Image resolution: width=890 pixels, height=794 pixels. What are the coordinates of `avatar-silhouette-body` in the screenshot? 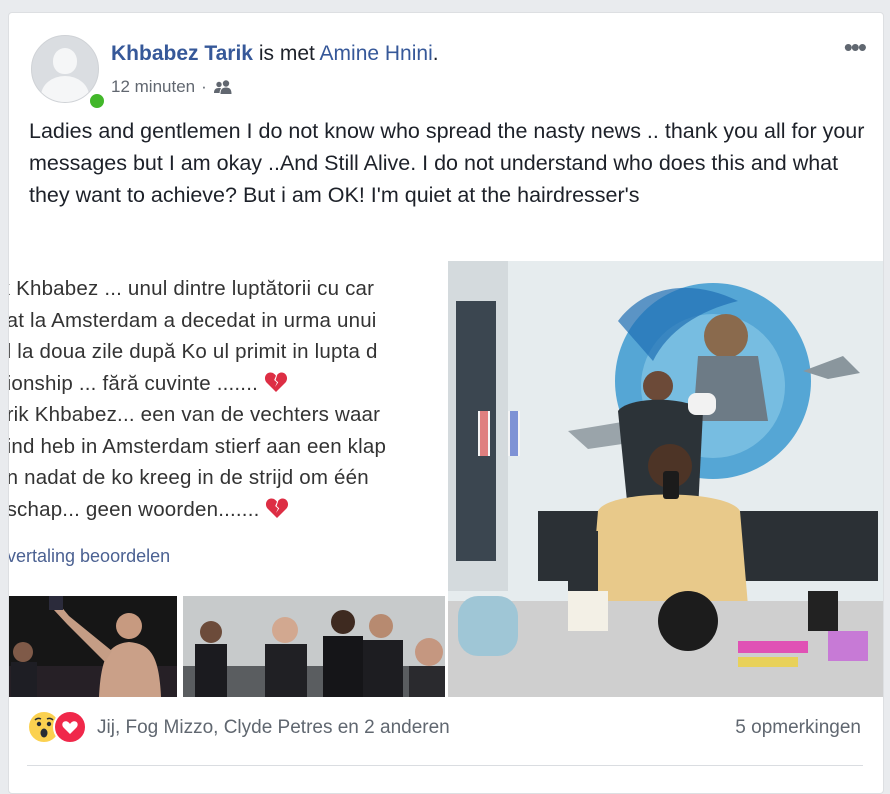 It's located at (65, 89).